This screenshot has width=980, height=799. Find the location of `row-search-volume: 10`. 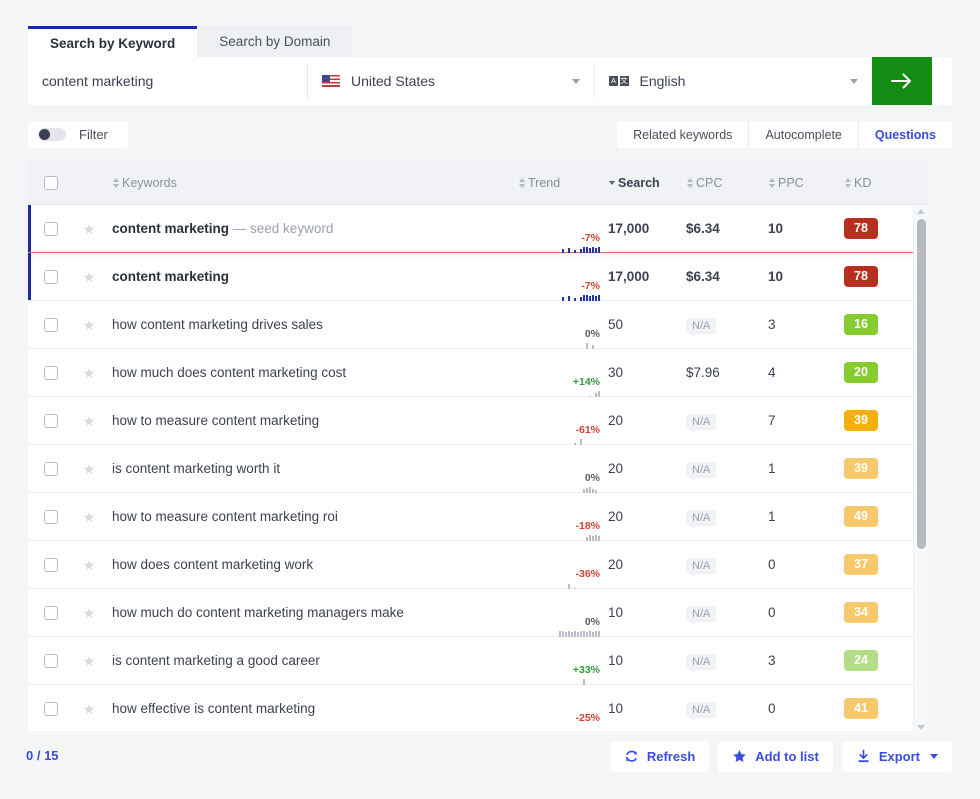

row-search-volume: 10 is located at coordinates (616, 708).